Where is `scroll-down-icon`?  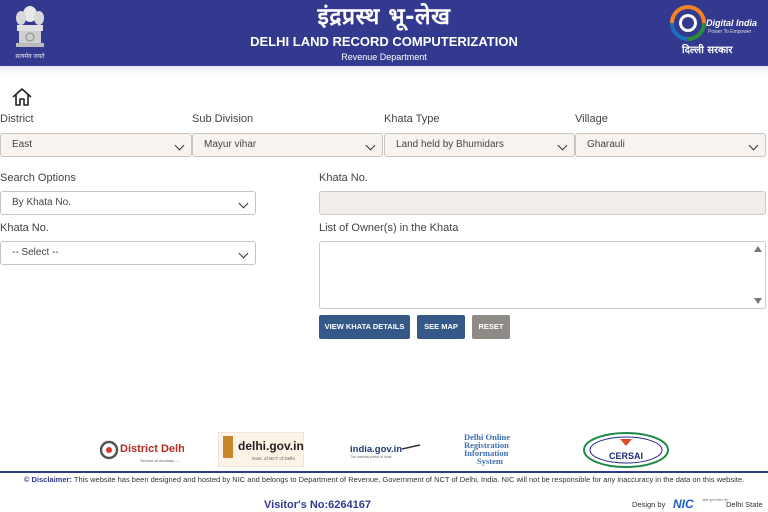
scroll-down-icon is located at coordinates (758, 301).